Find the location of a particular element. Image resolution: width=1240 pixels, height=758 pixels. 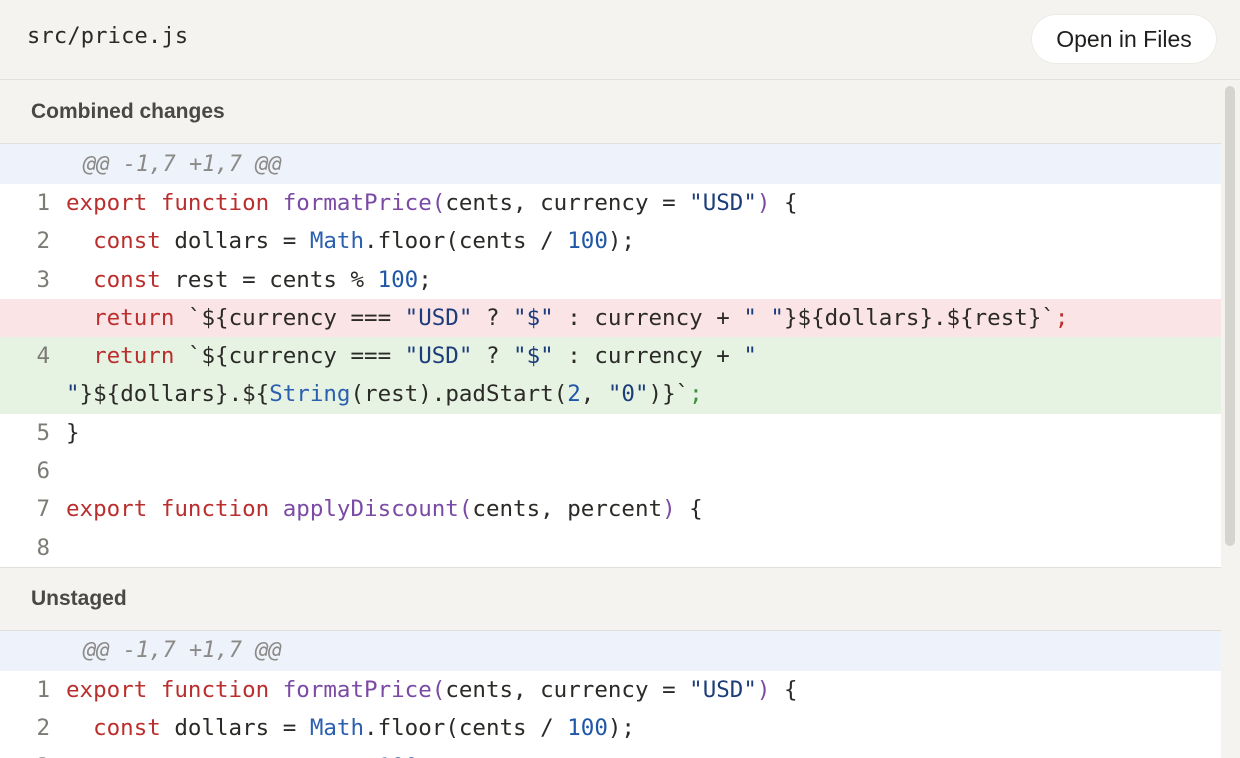

section-header: Combined changes is located at coordinates (610, 112).